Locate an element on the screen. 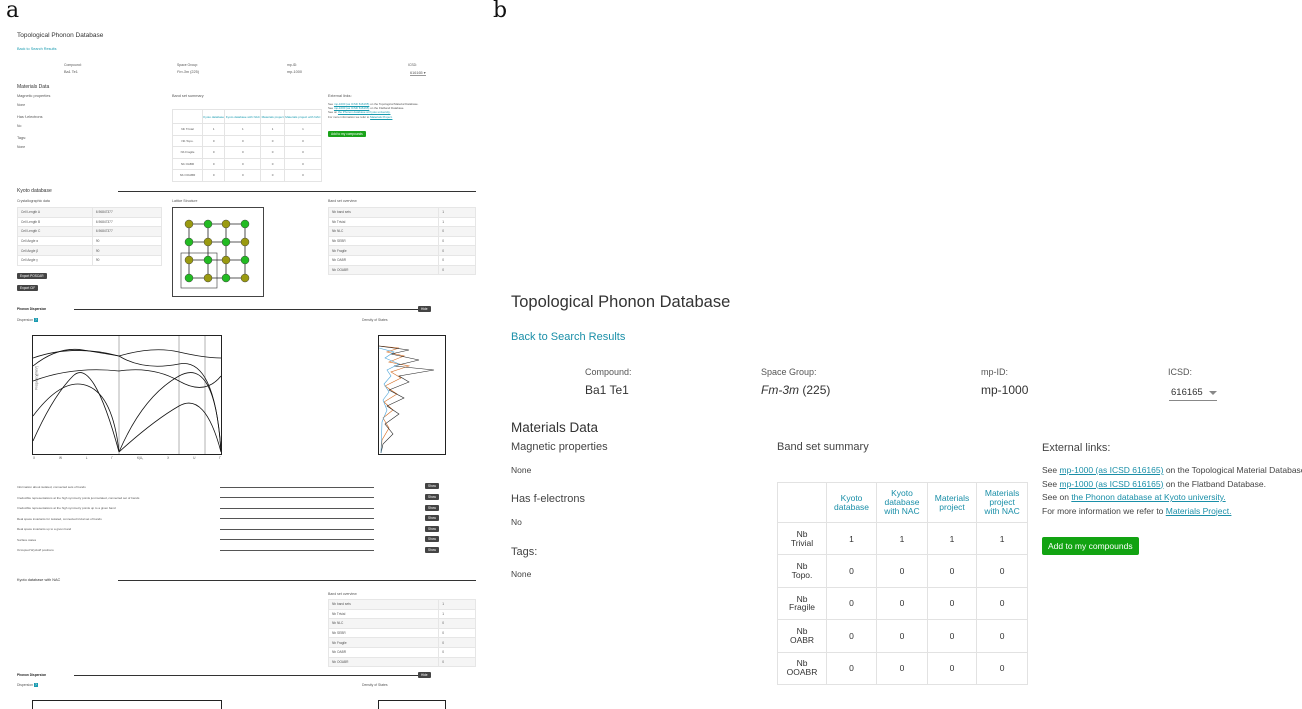 This screenshot has height=709, width=1302. lattice-structure-view is located at coordinates (218, 252).